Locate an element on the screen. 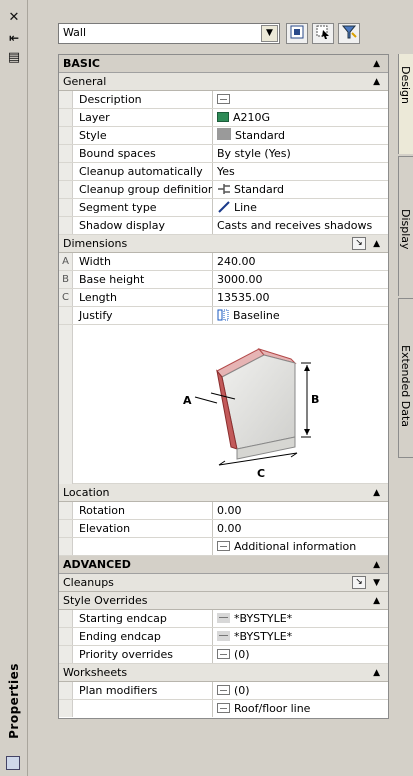 Image resolution: width=413 pixels, height=776 pixels. property-row-elevation: Elevation 0.00 is located at coordinates (223, 529).